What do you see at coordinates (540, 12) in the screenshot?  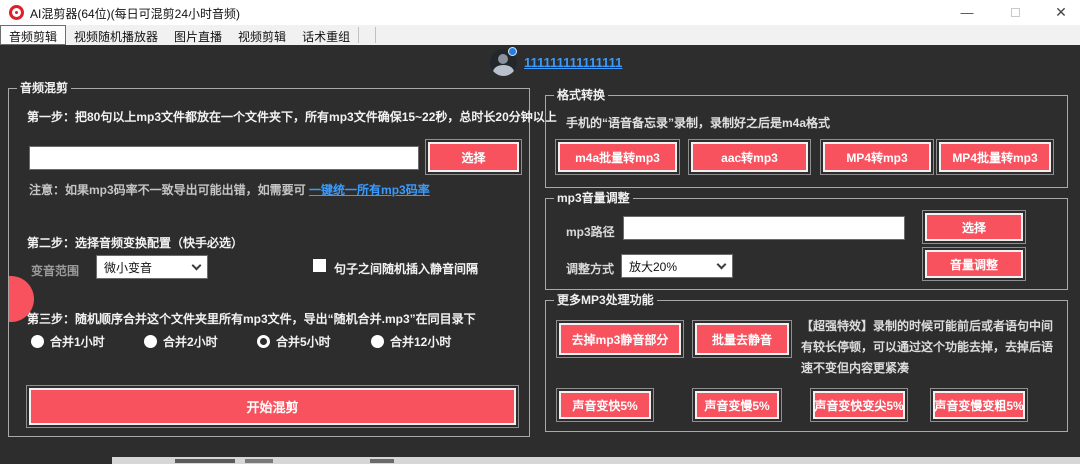 I see `titlebar: AI混剪器(64位)(每日可混剪24小时音频) — ✕` at bounding box center [540, 12].